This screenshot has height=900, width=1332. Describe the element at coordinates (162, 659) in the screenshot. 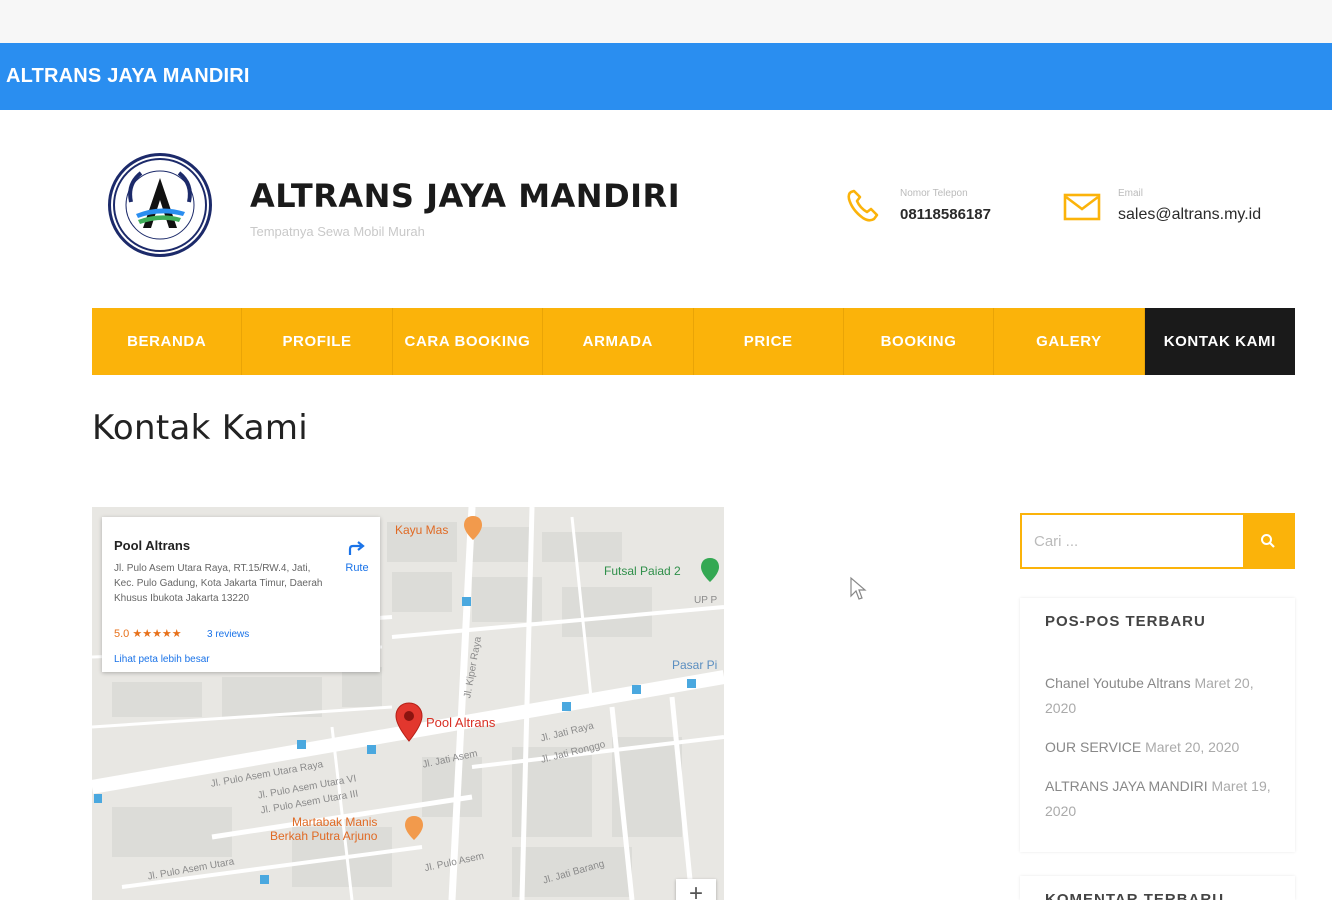

I see `map-card-larger-map-link: Lihat peta lebih besar` at that location.